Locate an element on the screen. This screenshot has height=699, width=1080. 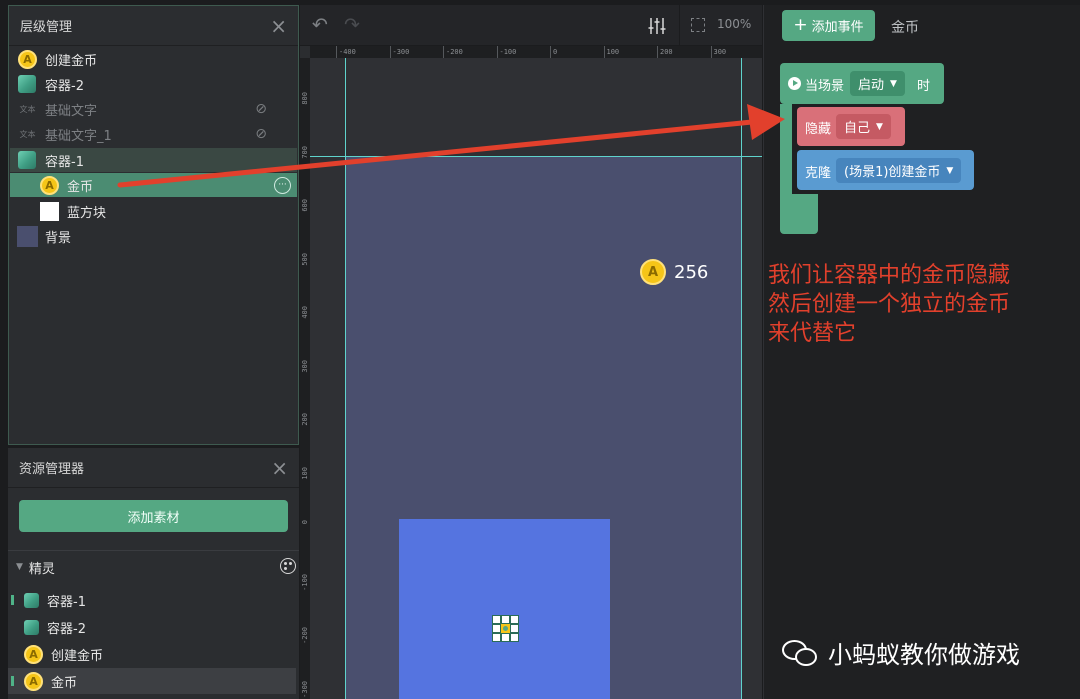
layer-item: 文本 基础文字_1 ⊘ is located at coordinates (153, 134).